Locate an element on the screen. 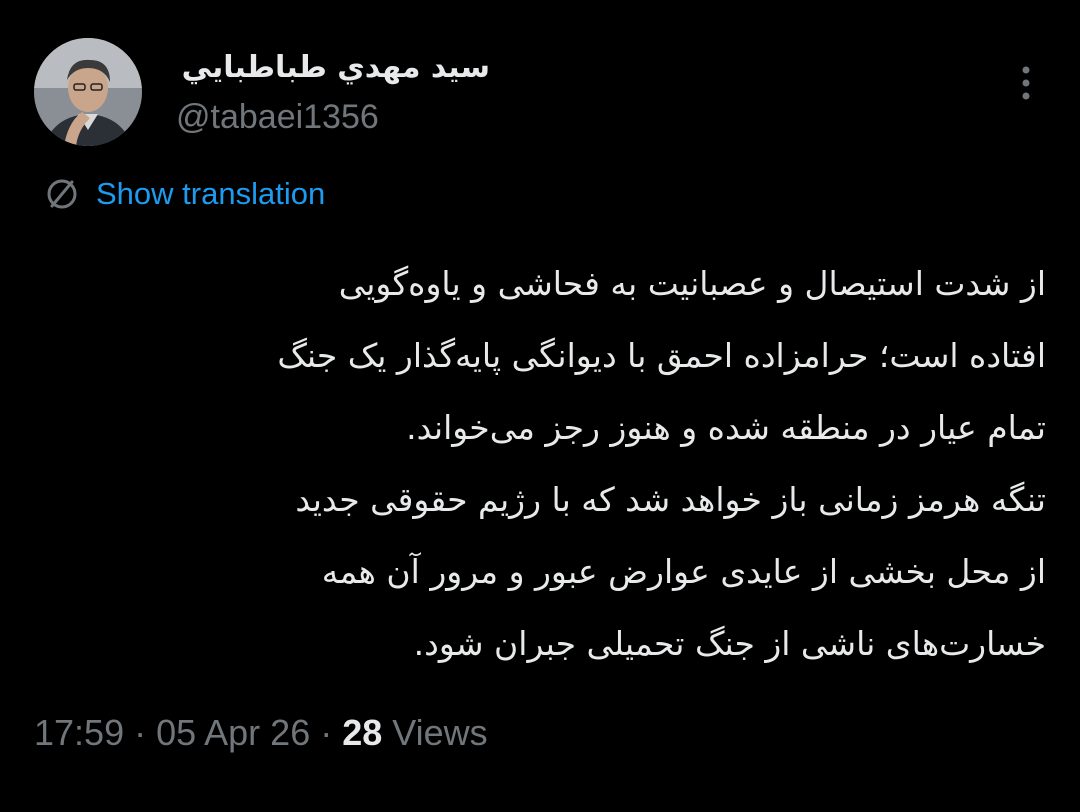 Image resolution: width=1080 pixels, height=812 pixels. tweet-meta: 17:59 · 05 Apr 26 · 28 Views is located at coordinates (261, 733).